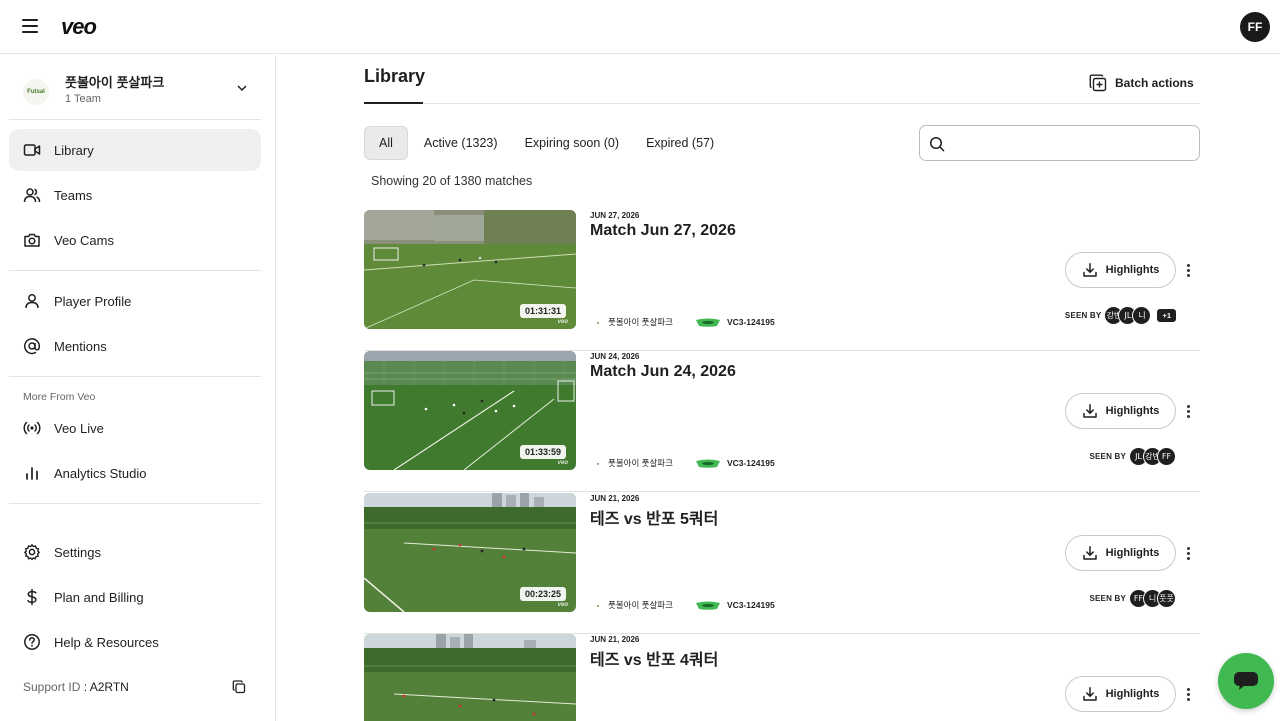 The image size is (1280, 721). I want to click on sidebar-item-analytics-studio: Analytics Studio, so click(135, 473).